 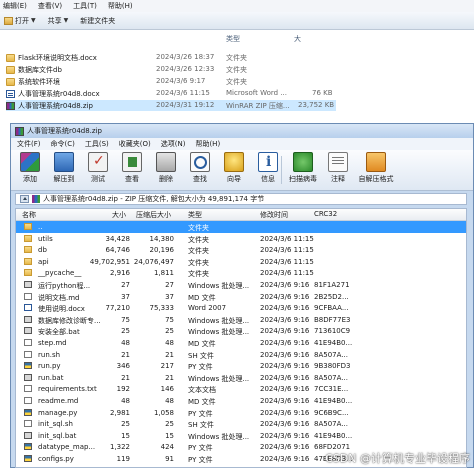 What do you see at coordinates (119, 215) in the screenshot?
I see `column-header-size: 大小` at bounding box center [119, 215].